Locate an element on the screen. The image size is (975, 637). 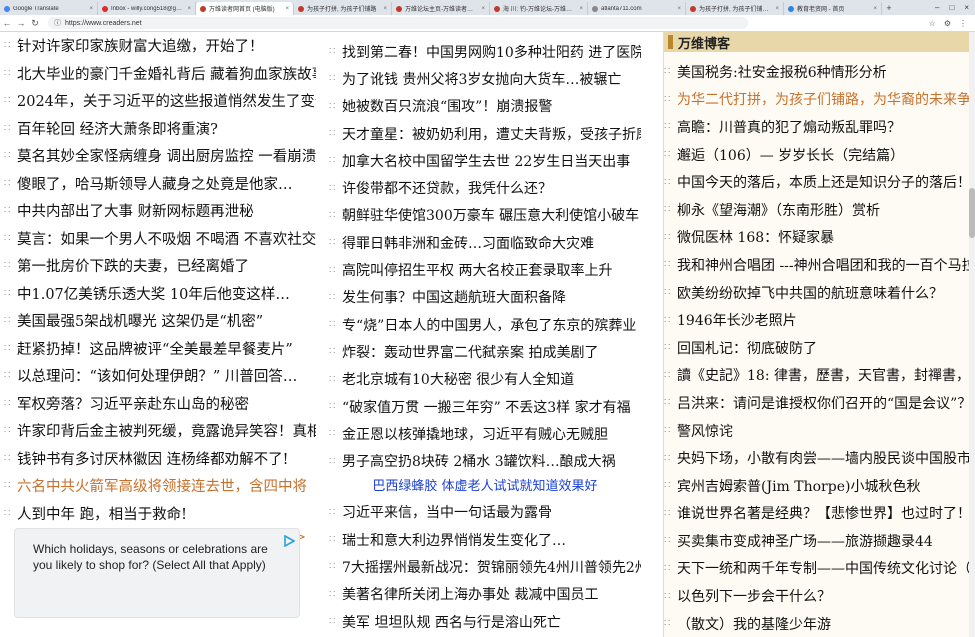
bookmark-star-icon: ☆ is located at coordinates (932, 23).